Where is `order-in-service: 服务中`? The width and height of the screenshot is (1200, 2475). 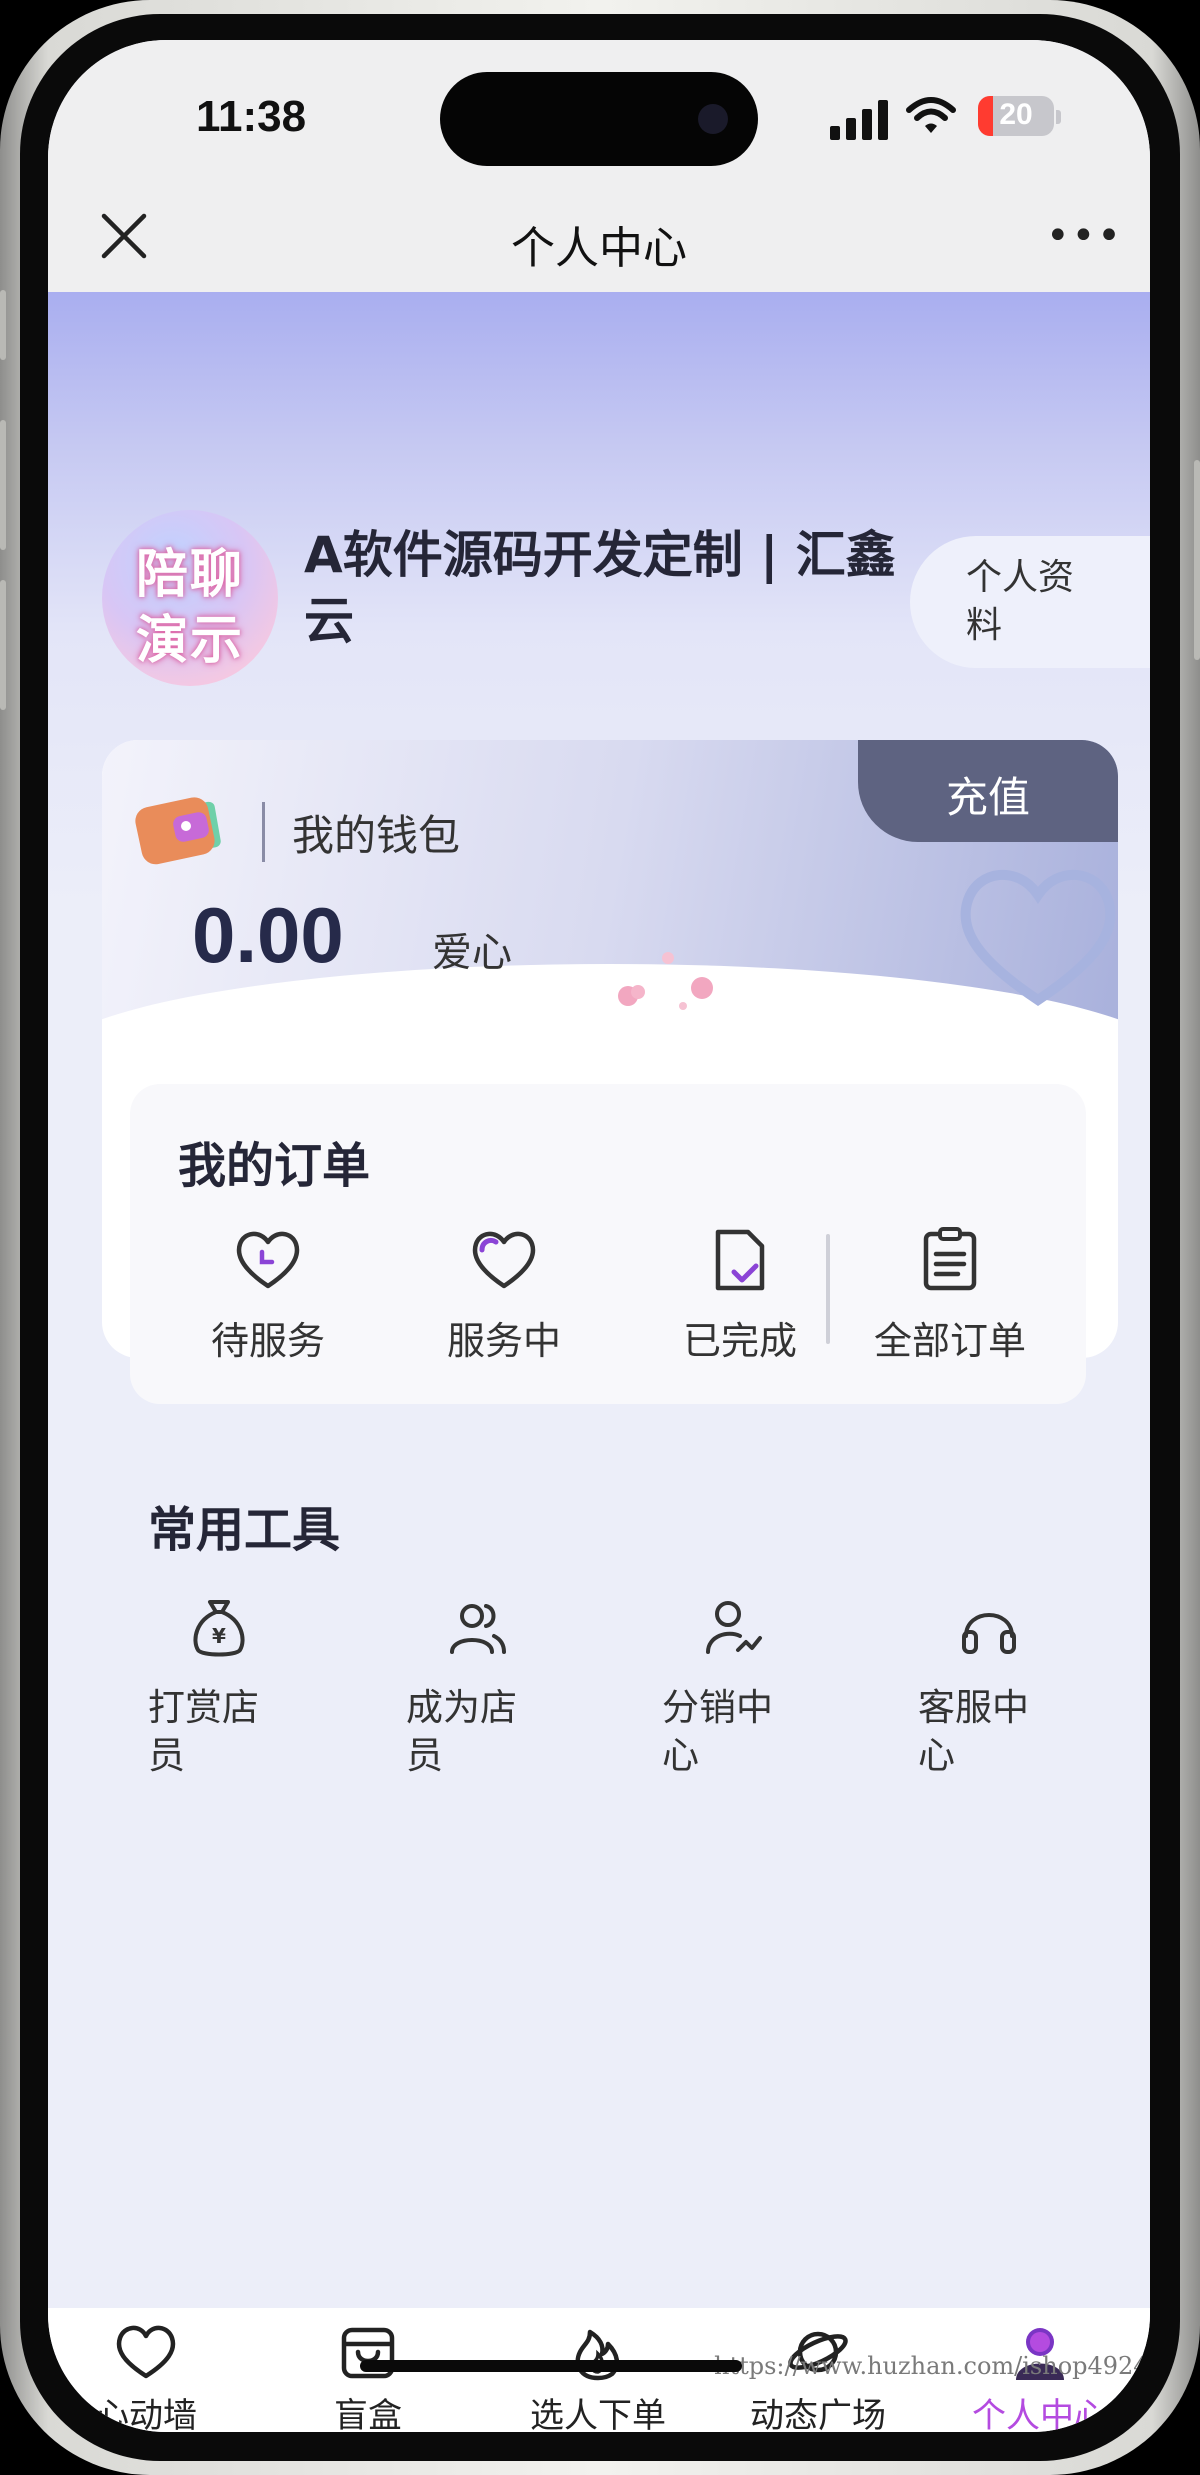
order-in-service: 服务中 is located at coordinates (504, 1299).